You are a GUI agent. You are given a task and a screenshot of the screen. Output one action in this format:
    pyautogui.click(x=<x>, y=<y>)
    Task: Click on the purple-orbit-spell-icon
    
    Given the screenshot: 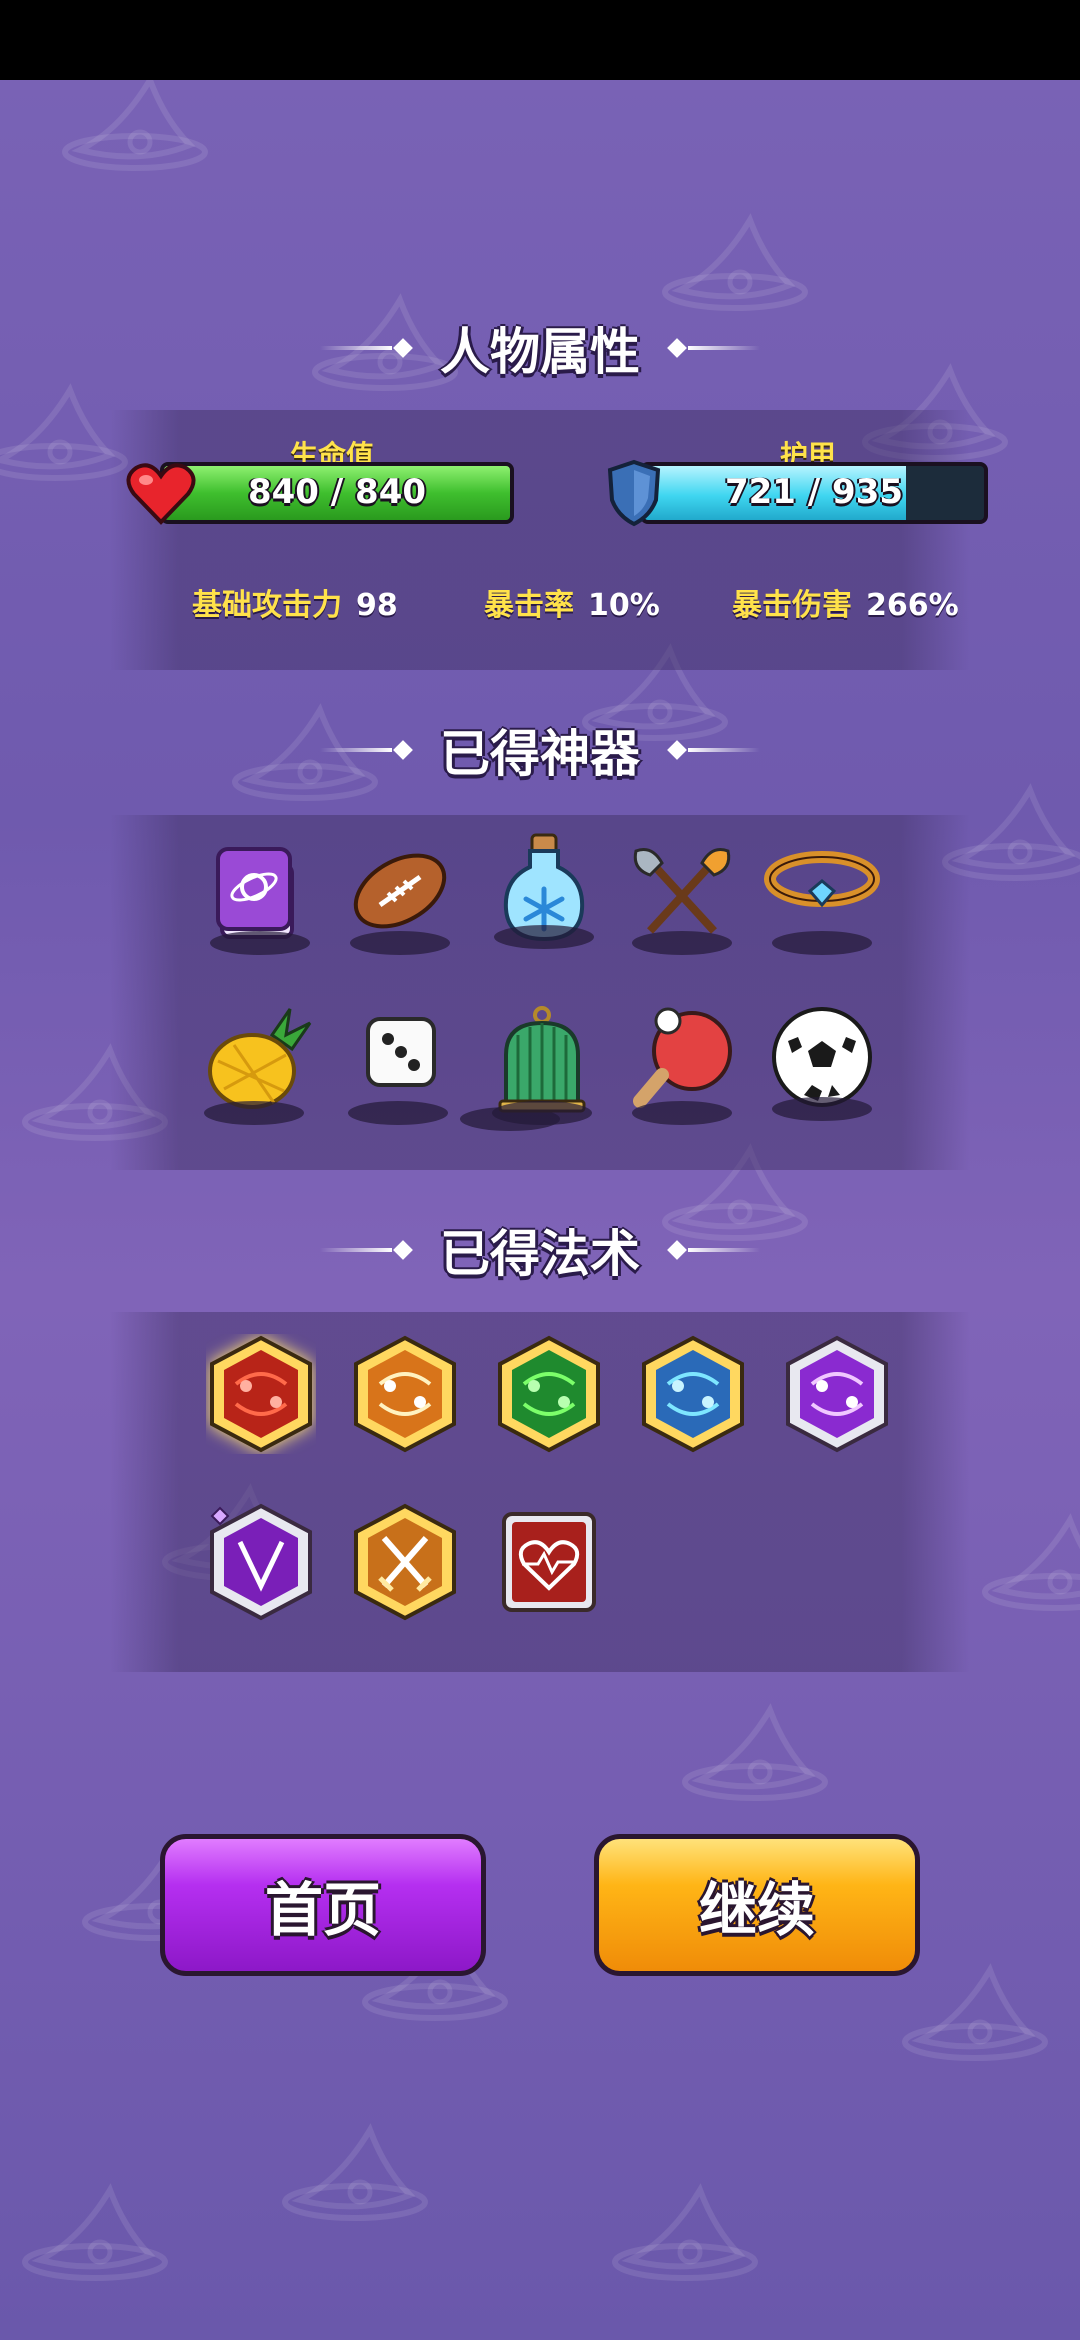 What is the action you would take?
    pyautogui.click(x=837, y=1394)
    